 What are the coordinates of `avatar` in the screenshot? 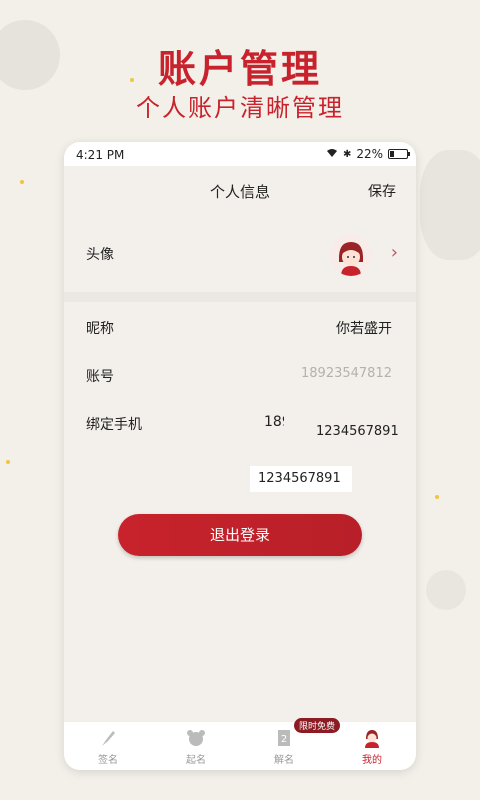 It's located at (351, 255).